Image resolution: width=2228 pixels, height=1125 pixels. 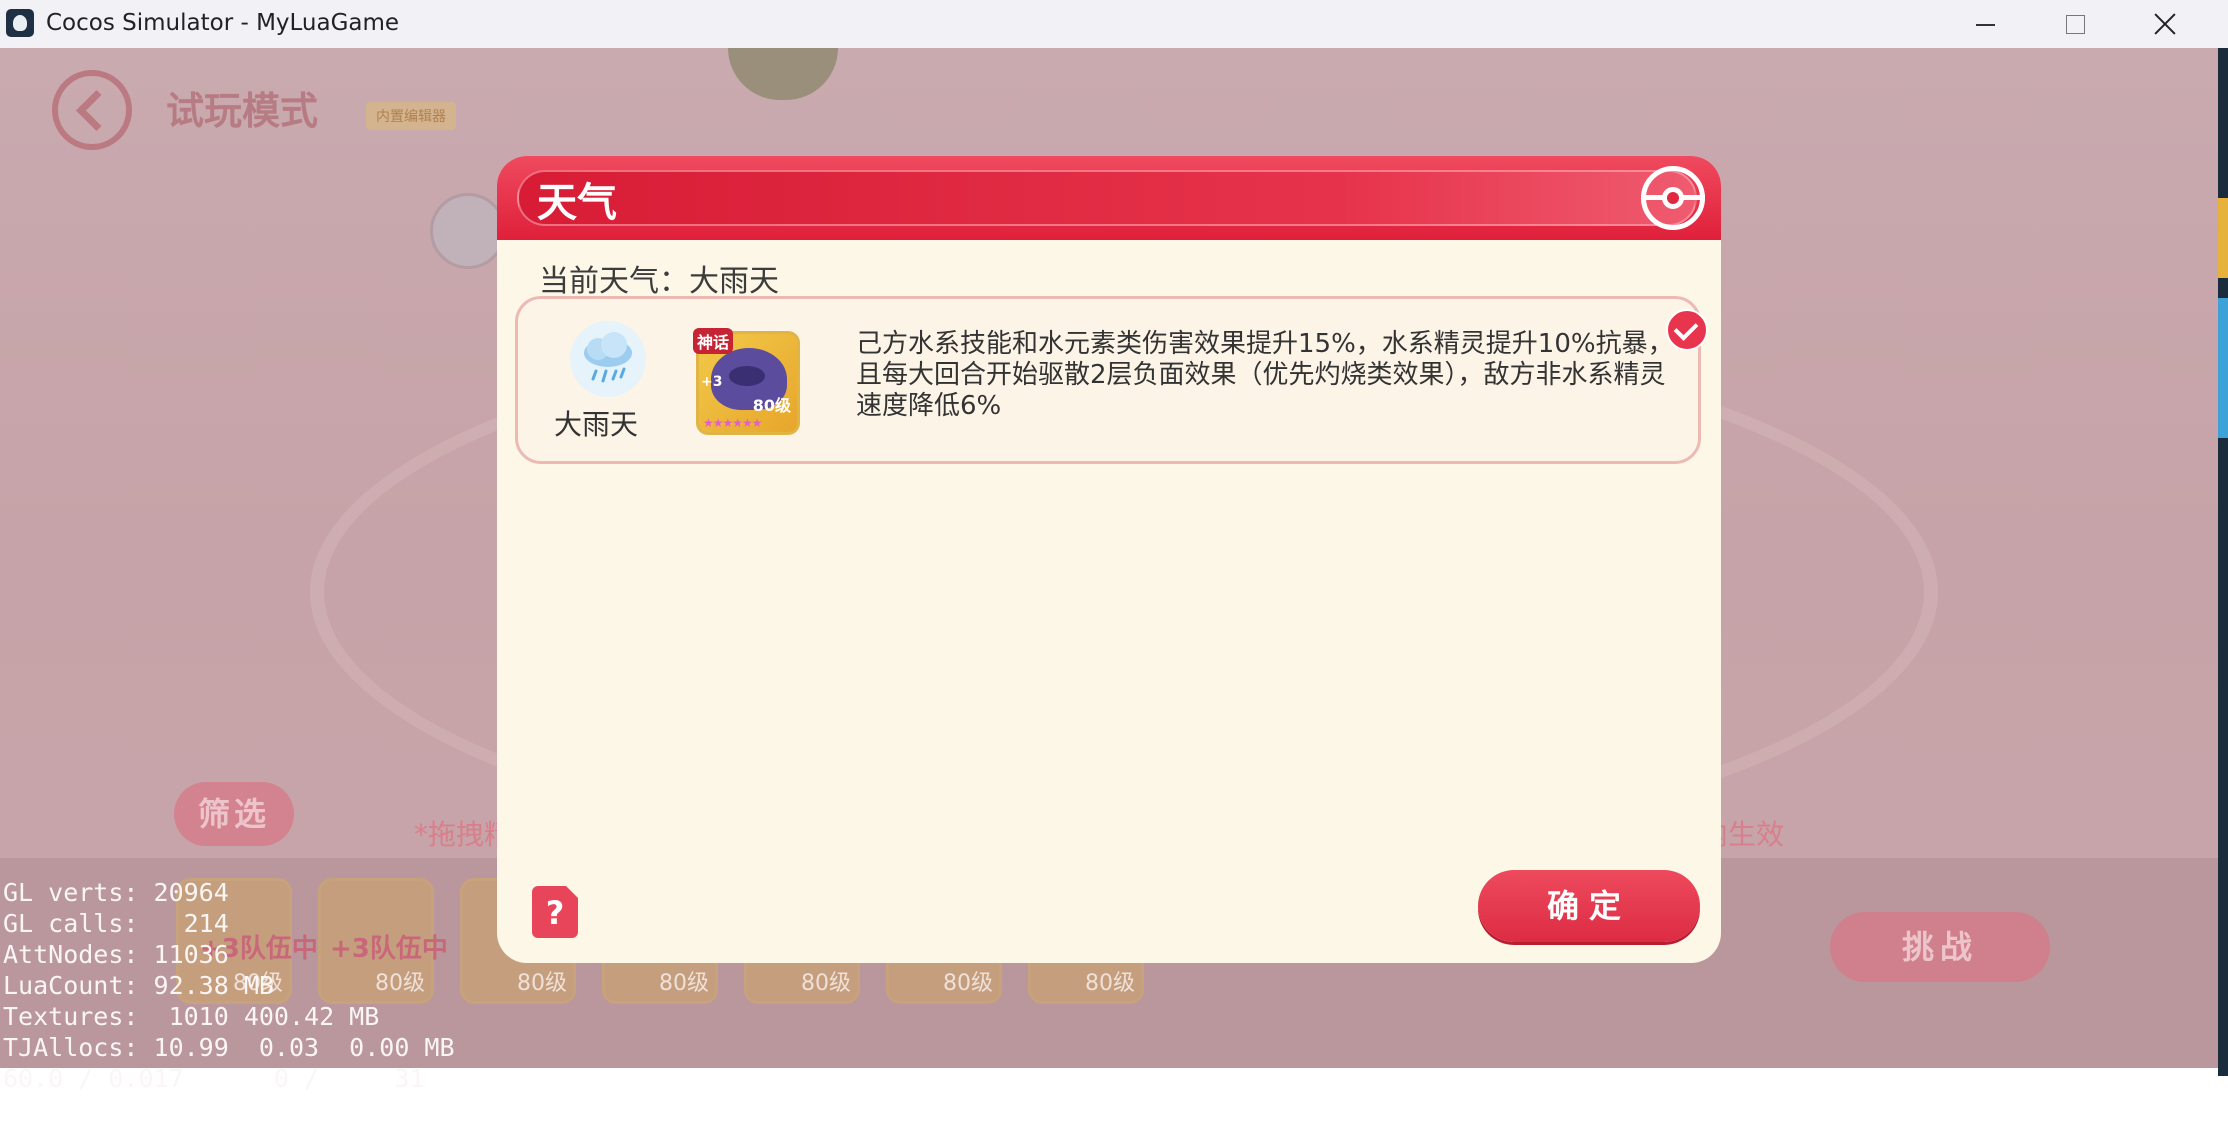 I want to click on stat-tjallocs: TJAllocs: 10.99 0.03 0.00 MB, so click(x=229, y=1047).